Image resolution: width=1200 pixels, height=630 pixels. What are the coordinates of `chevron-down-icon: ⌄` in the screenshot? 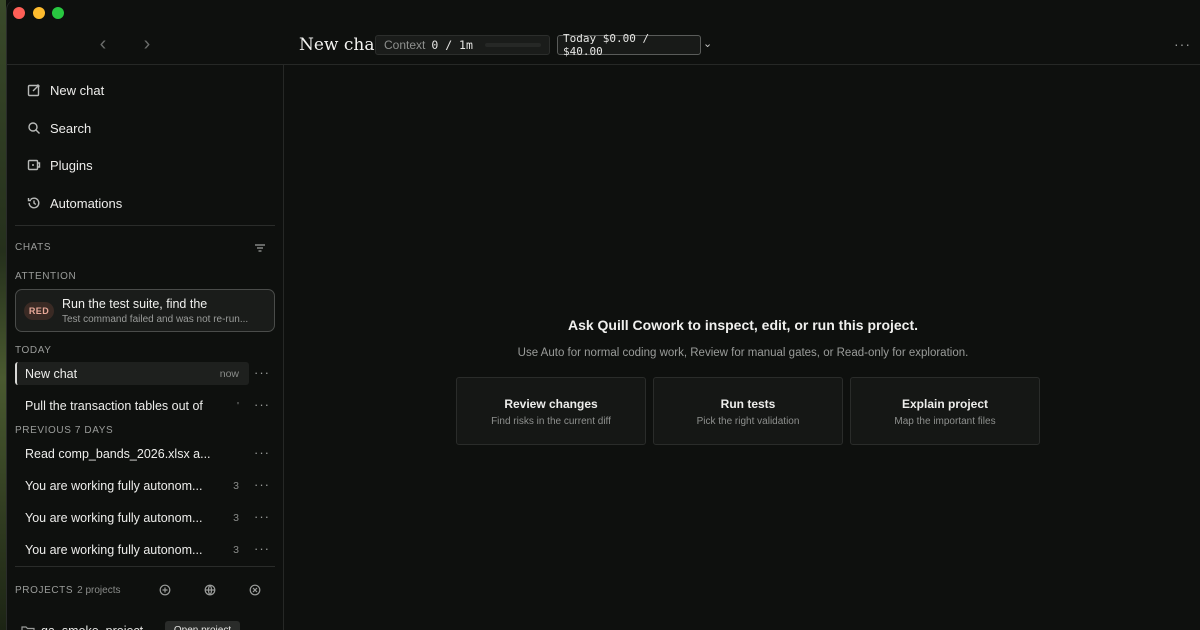 It's located at (707, 43).